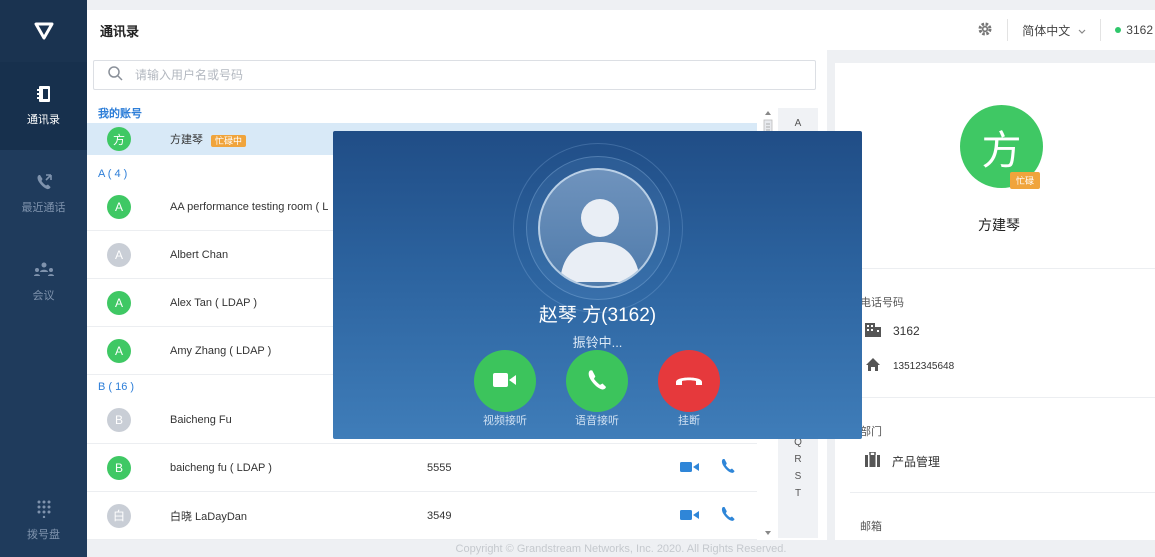 The height and width of the screenshot is (557, 1155). Describe the element at coordinates (689, 421) in the screenshot. I see `hangup-label: 挂断` at that location.